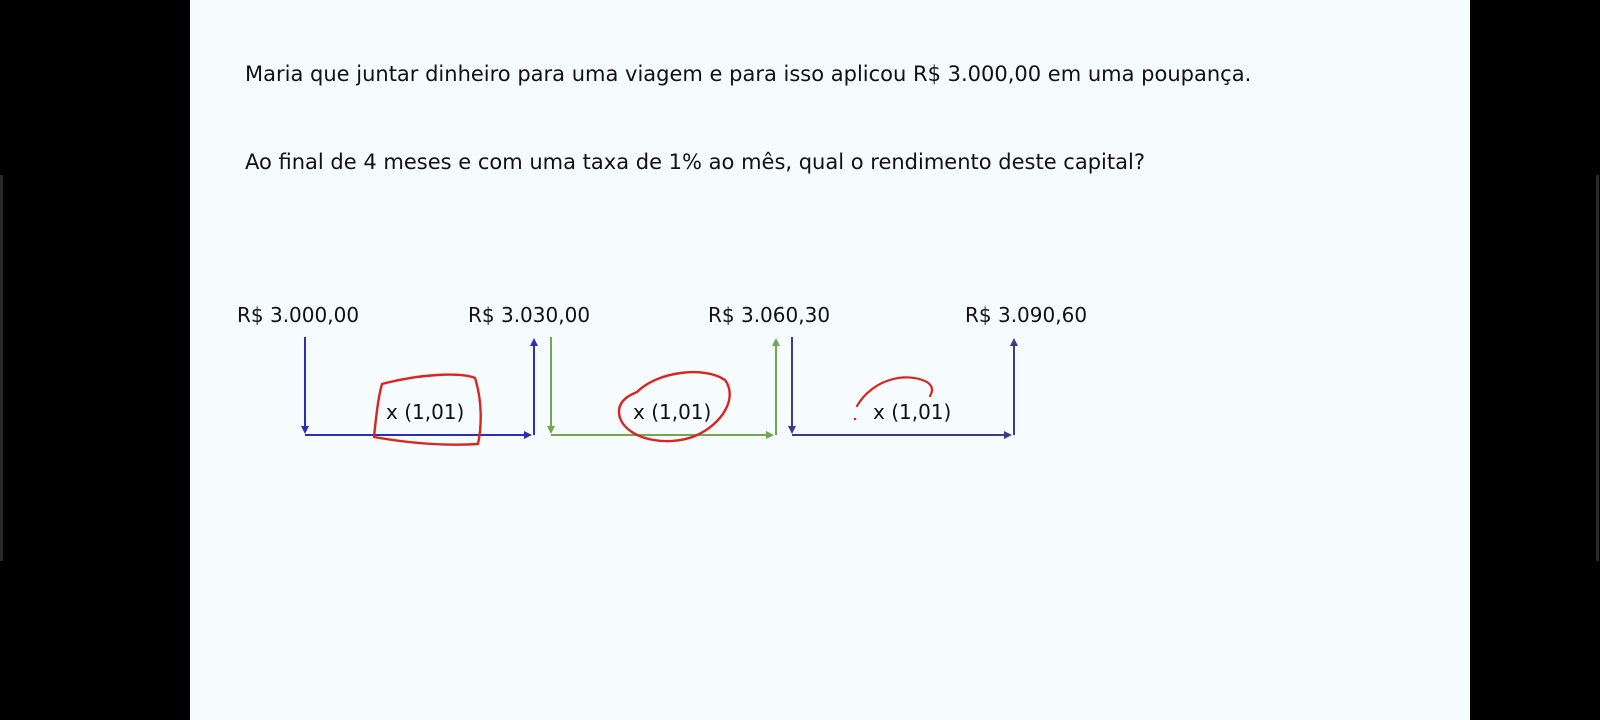 This screenshot has height=720, width=1600. Describe the element at coordinates (1597, 368) in the screenshot. I see `right-edge-bar` at that location.